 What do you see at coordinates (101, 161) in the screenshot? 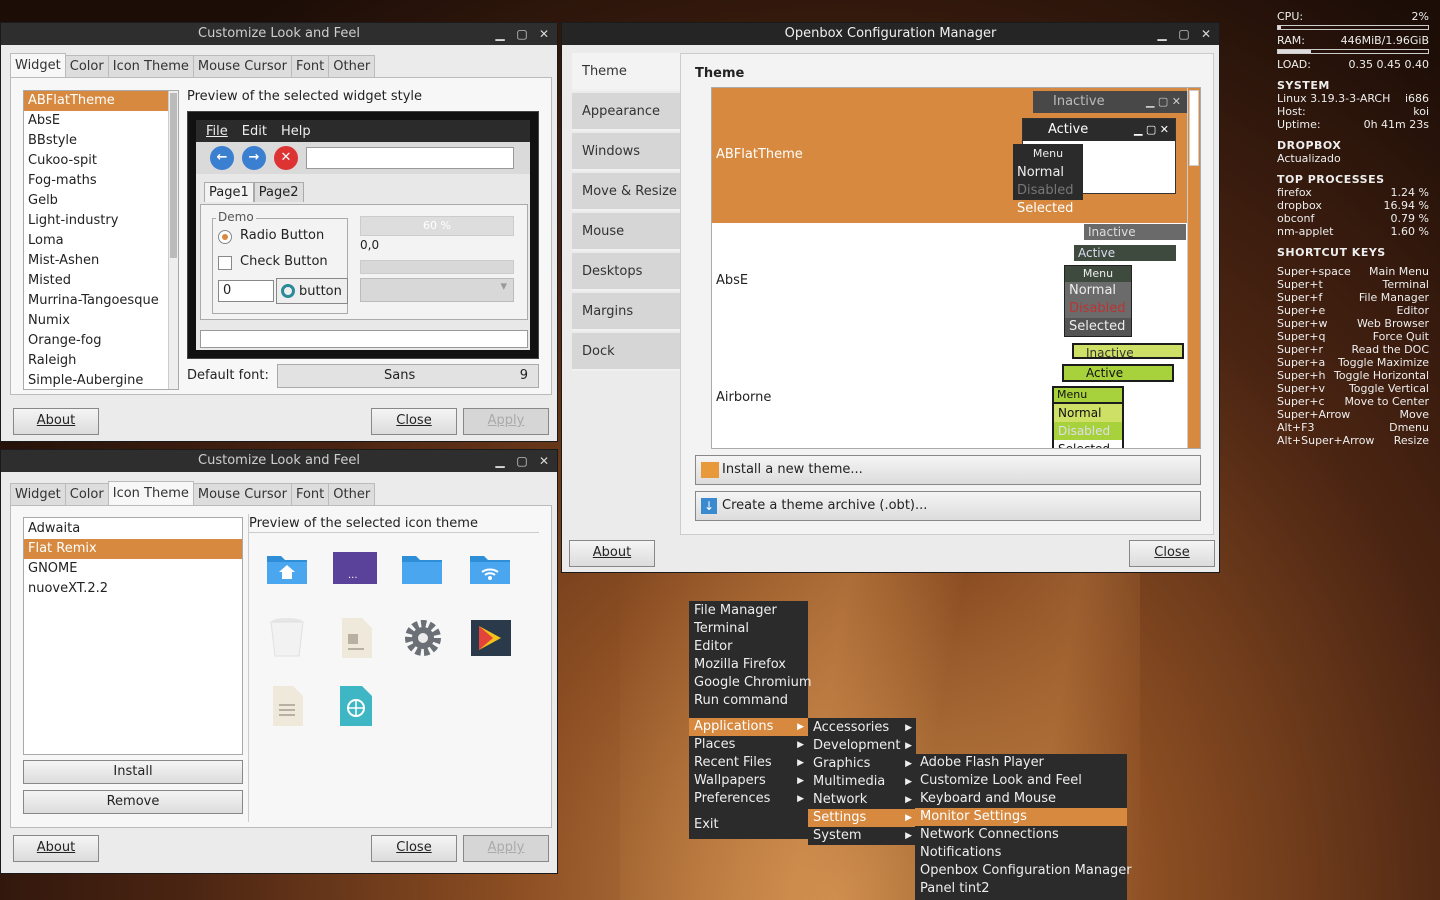
I see `theme-item-cukoo-spit: Cukoo-spit` at bounding box center [101, 161].